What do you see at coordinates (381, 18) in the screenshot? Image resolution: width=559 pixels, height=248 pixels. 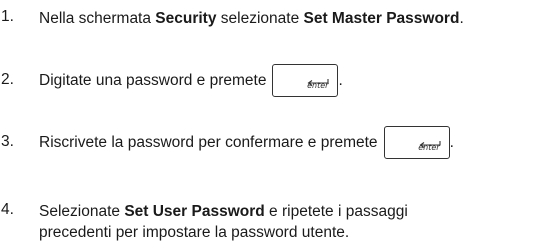 I see `set-master-password-option: Set Master Password` at bounding box center [381, 18].